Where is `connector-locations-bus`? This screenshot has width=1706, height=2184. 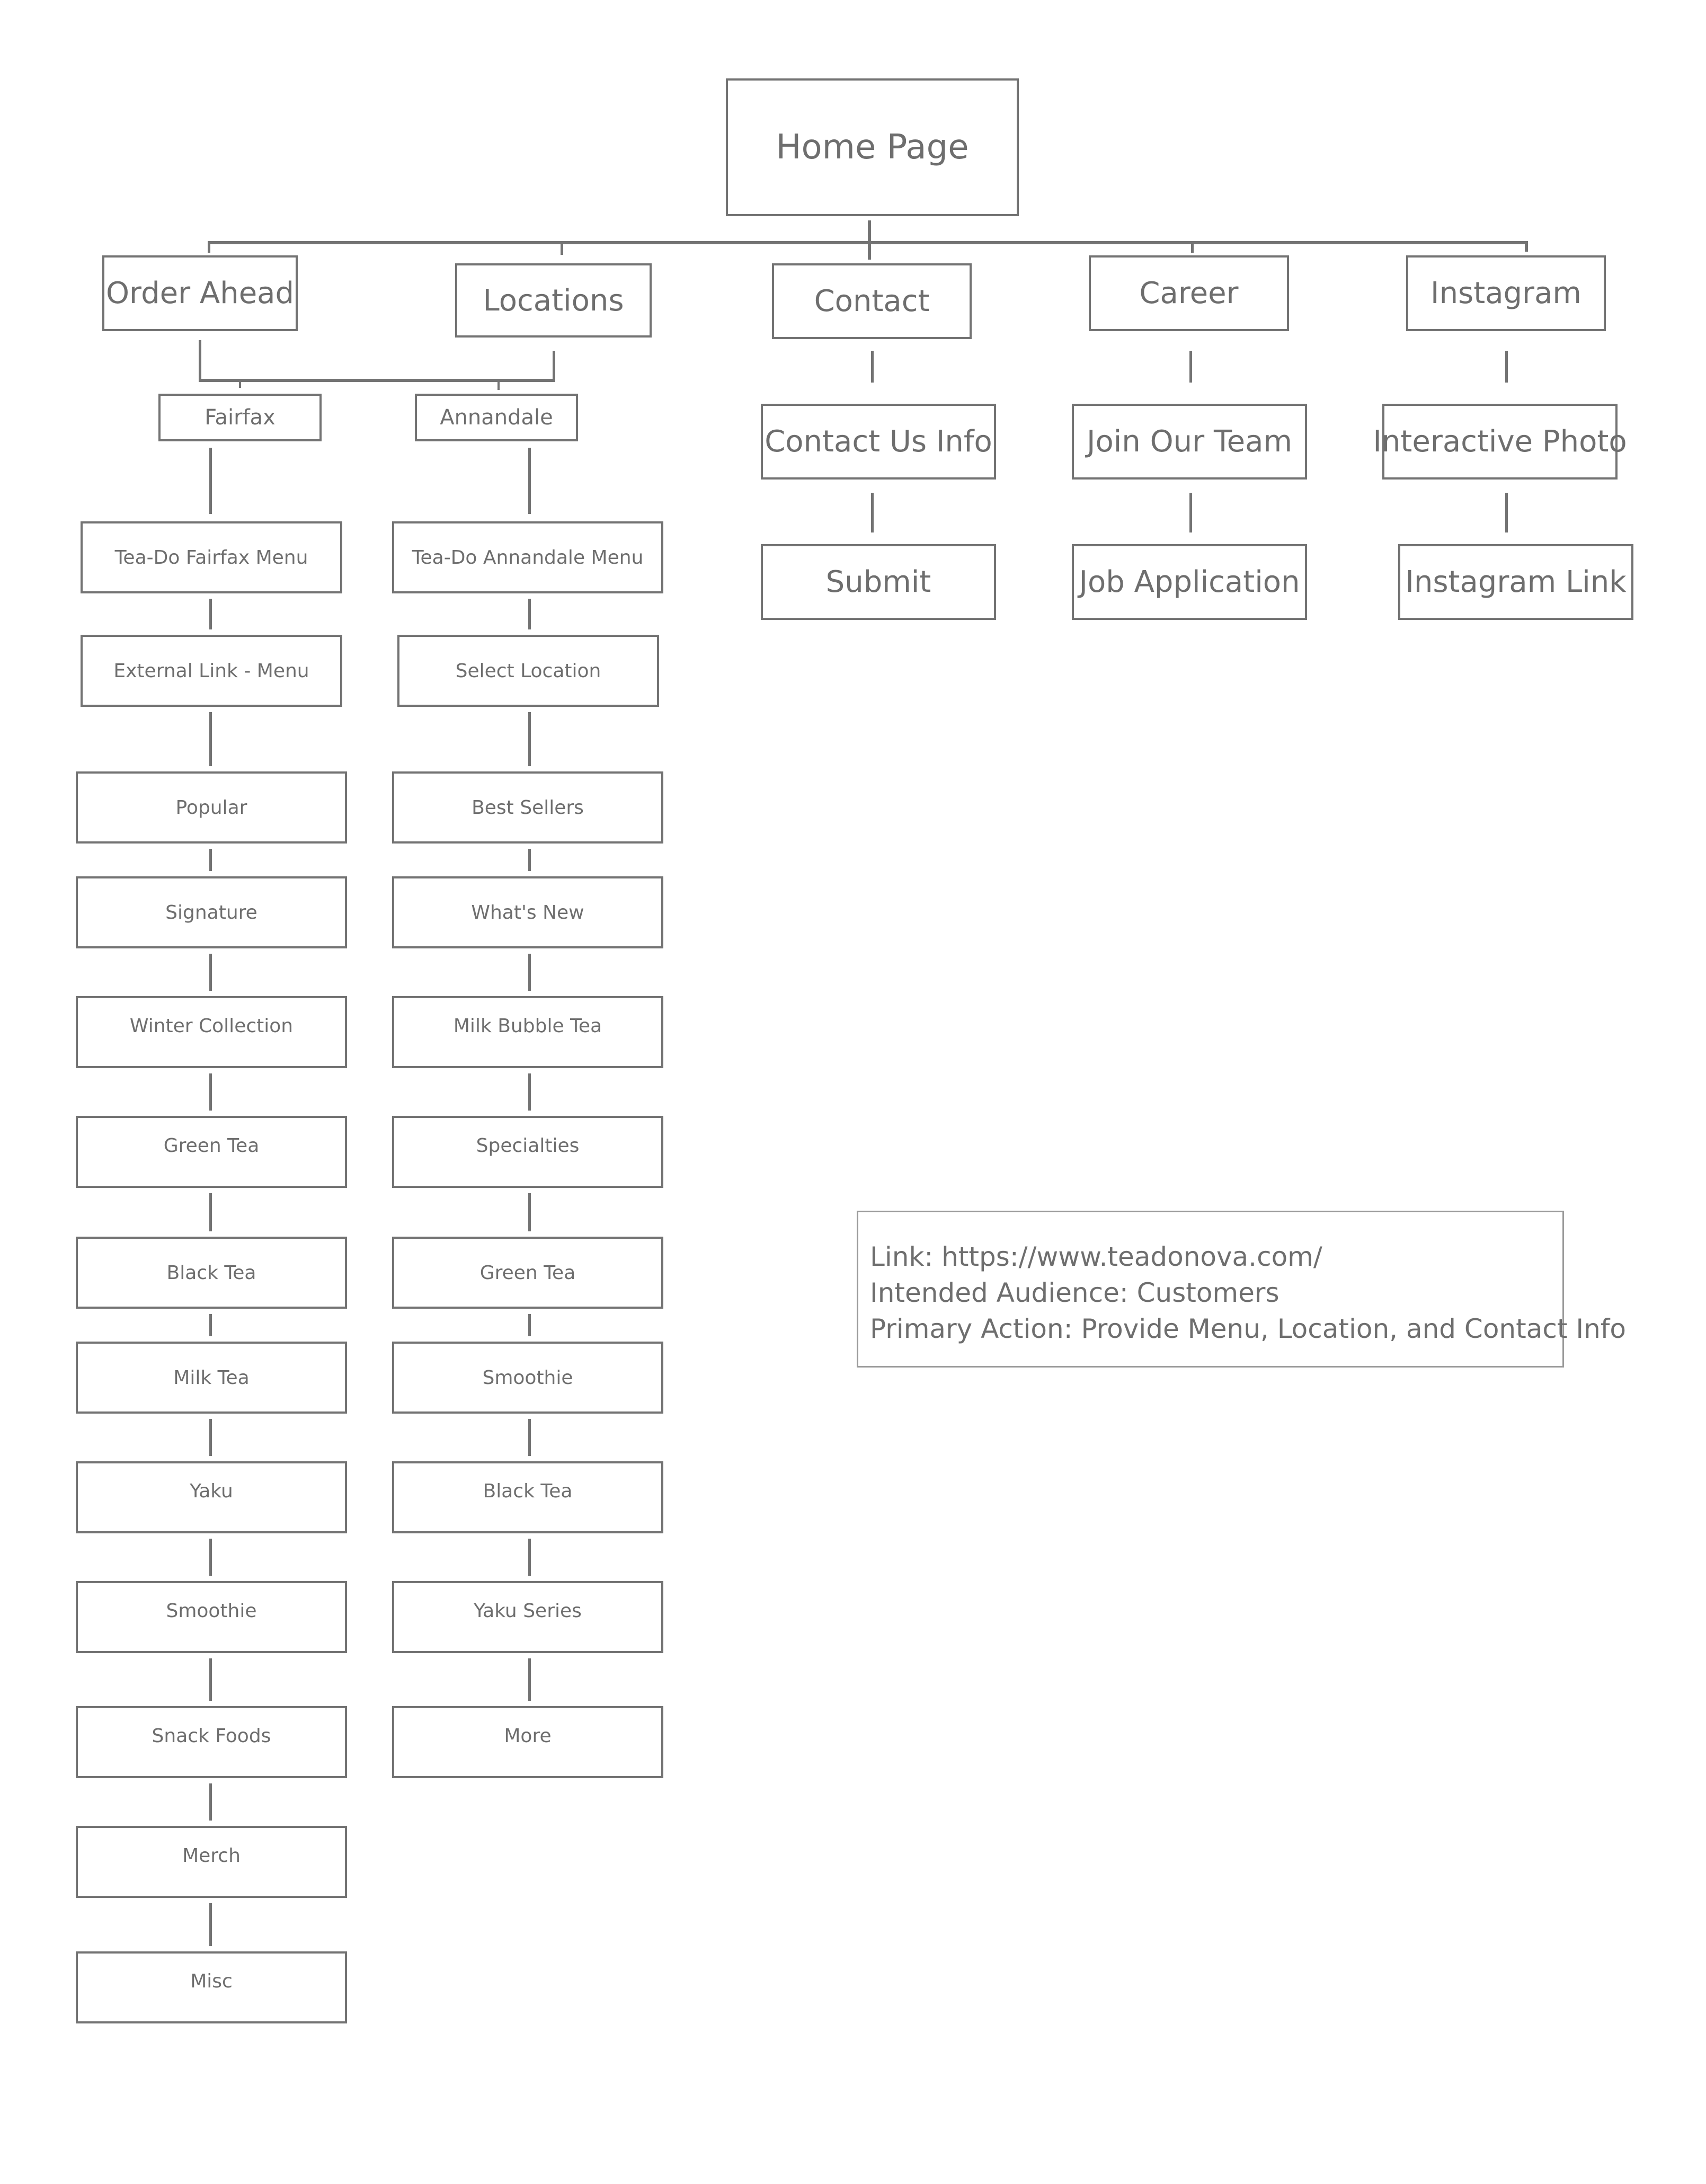
connector-locations-bus is located at coordinates (377, 381).